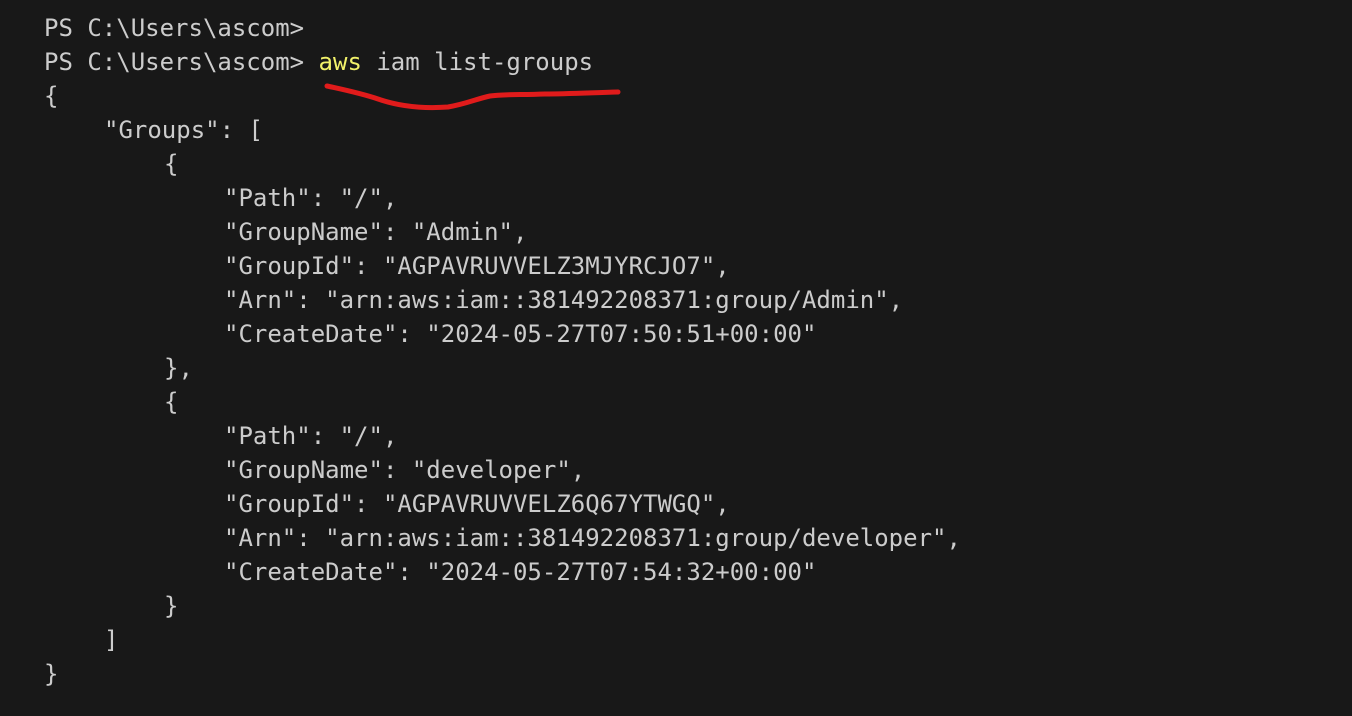 This screenshot has width=1352, height=716. I want to click on output-line: "GroupName": "developer",, so click(405, 470).